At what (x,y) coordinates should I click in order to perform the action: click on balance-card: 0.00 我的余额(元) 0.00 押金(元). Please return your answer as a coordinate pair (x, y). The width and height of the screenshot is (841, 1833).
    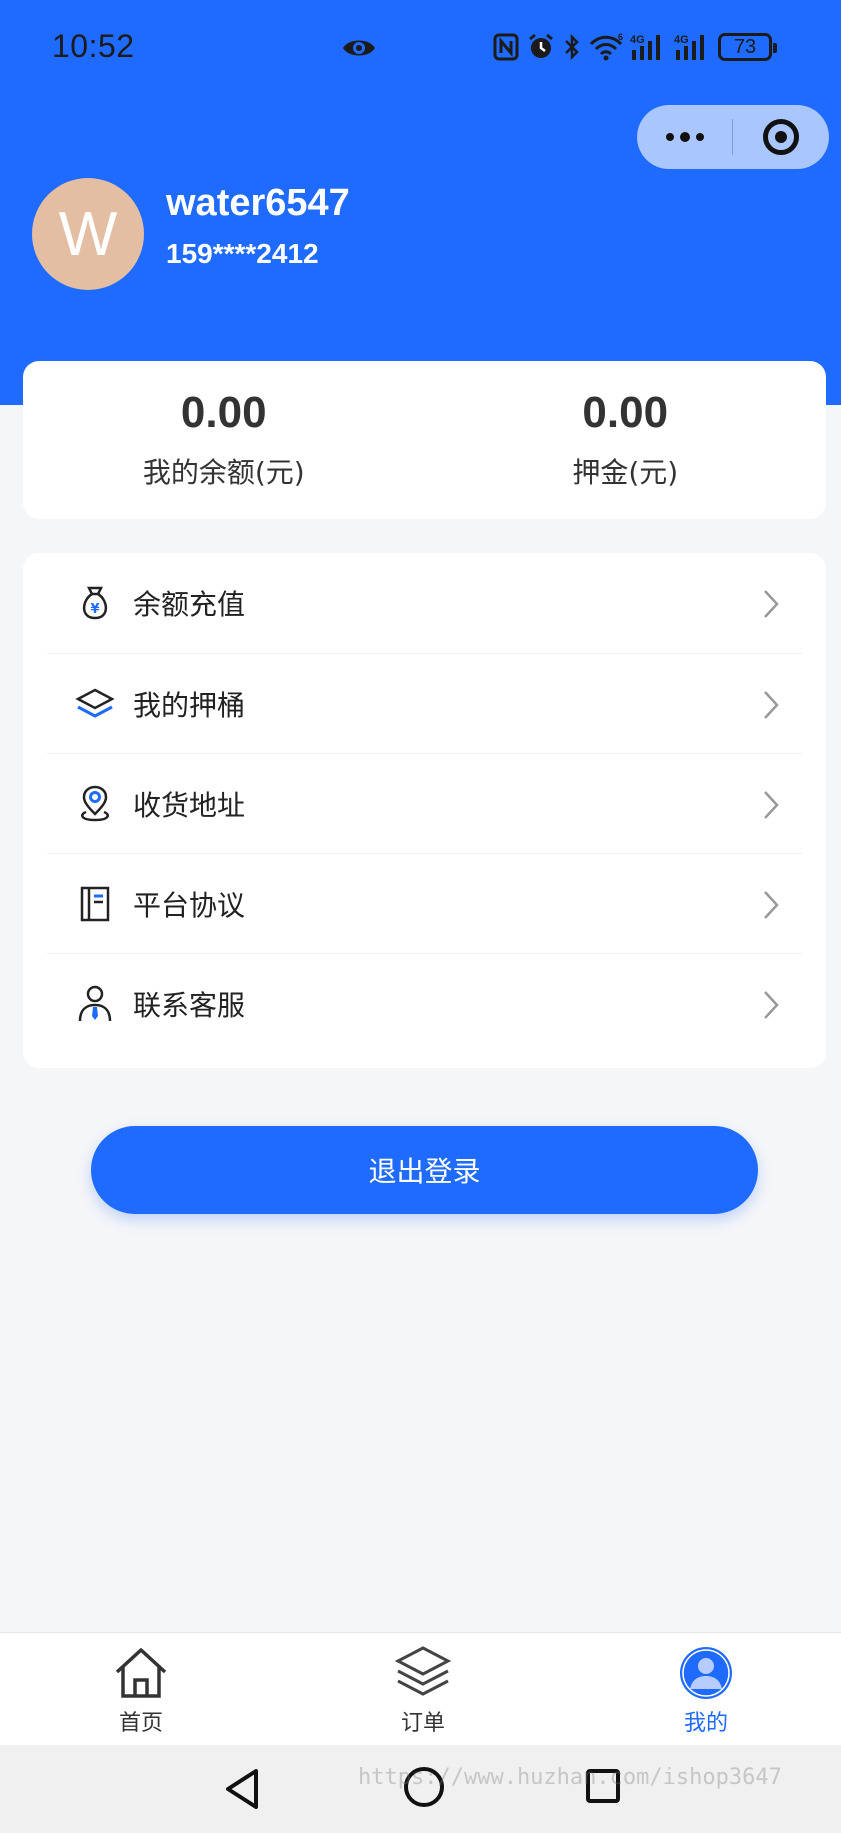
    Looking at the image, I should click on (424, 440).